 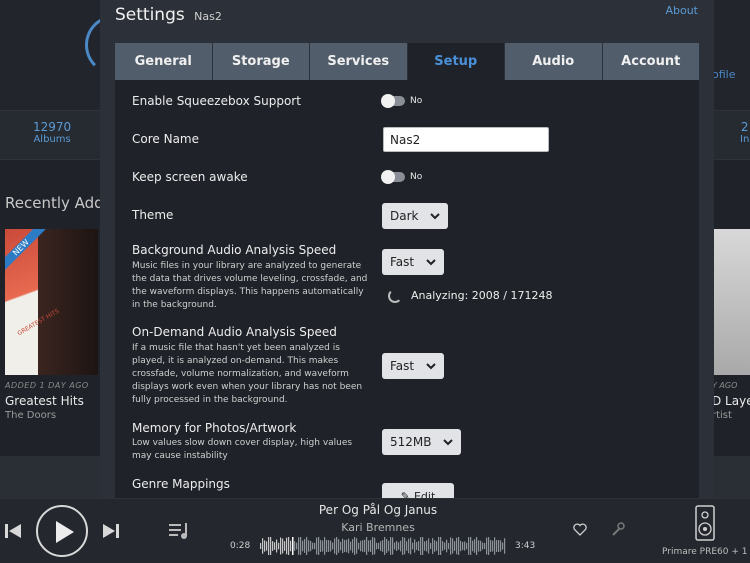 What do you see at coordinates (181, 484) in the screenshot?
I see `genre-mappings-label: Genre Mappings` at bounding box center [181, 484].